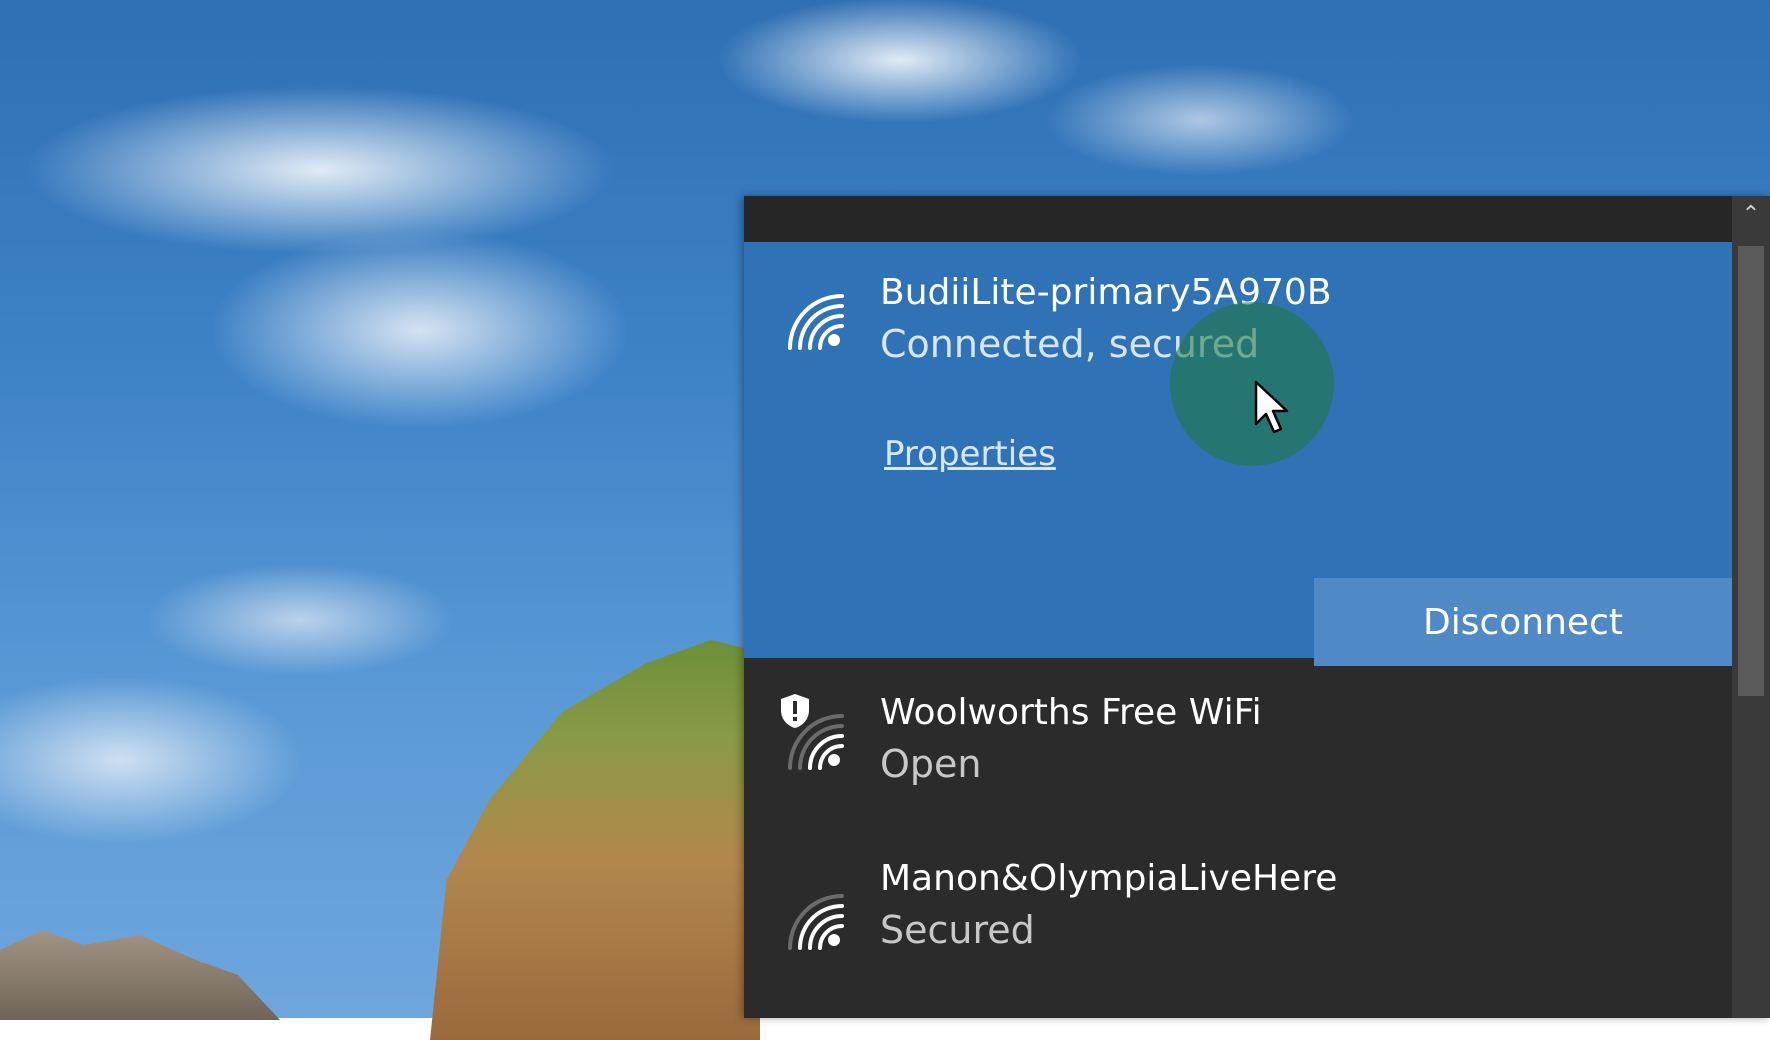 The width and height of the screenshot is (1770, 1040). Describe the element at coordinates (1238, 928) in the screenshot. I see `network-list-item: Manon&OlympiaLiveHere Secured` at that location.